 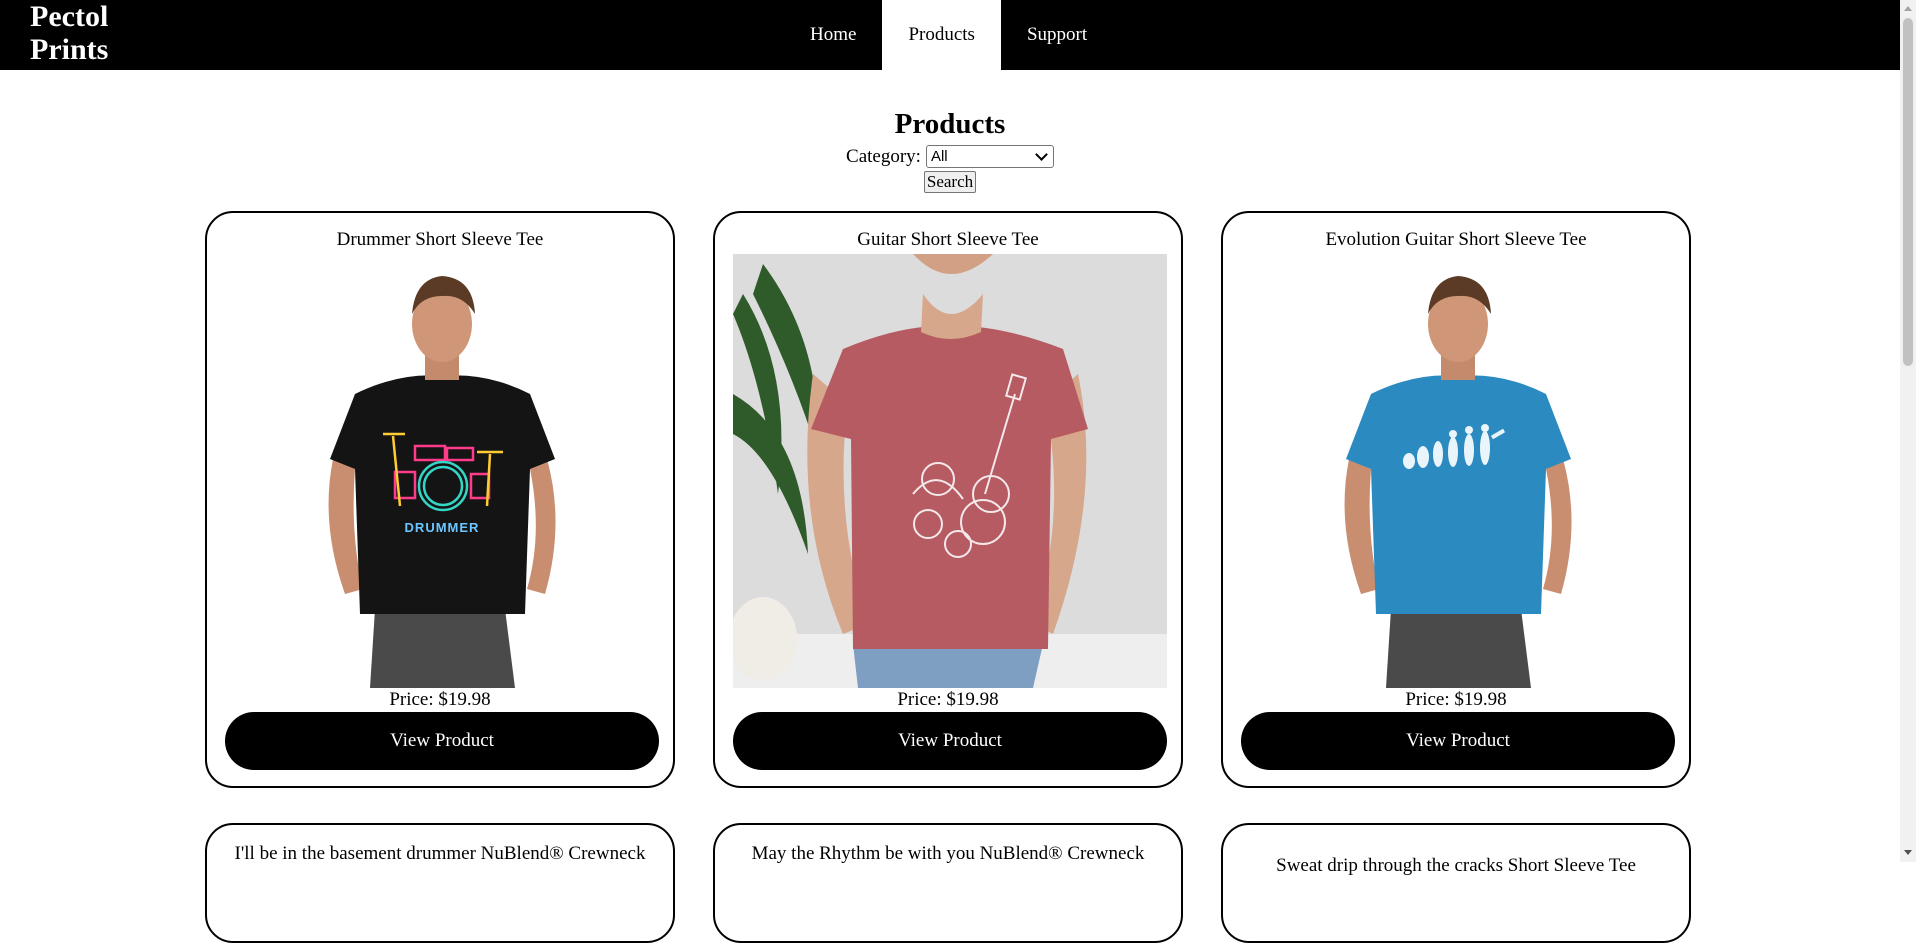 I want to click on scroll-up-arrow-icon, so click(x=1908, y=9).